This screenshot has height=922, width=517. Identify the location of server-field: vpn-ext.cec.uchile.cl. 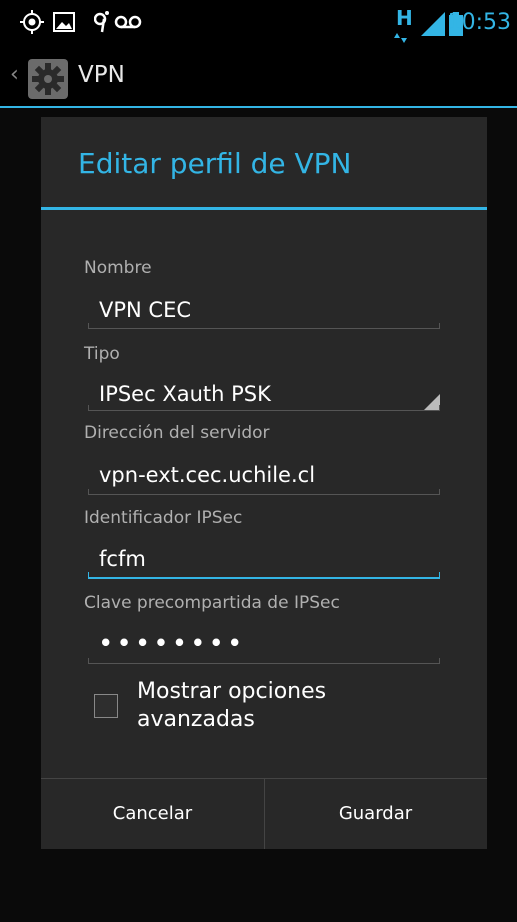
(207, 475).